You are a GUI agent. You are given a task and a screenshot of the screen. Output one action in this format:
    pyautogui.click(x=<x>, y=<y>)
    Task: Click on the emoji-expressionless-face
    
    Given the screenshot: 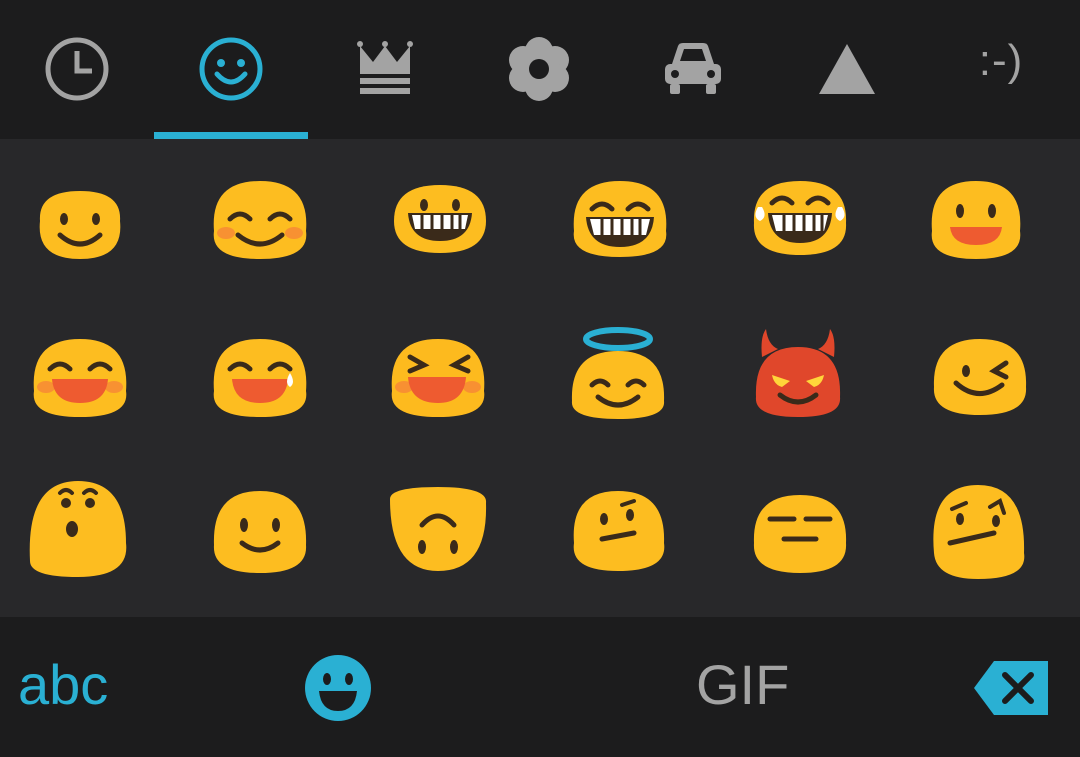 What is the action you would take?
    pyautogui.click(x=810, y=551)
    